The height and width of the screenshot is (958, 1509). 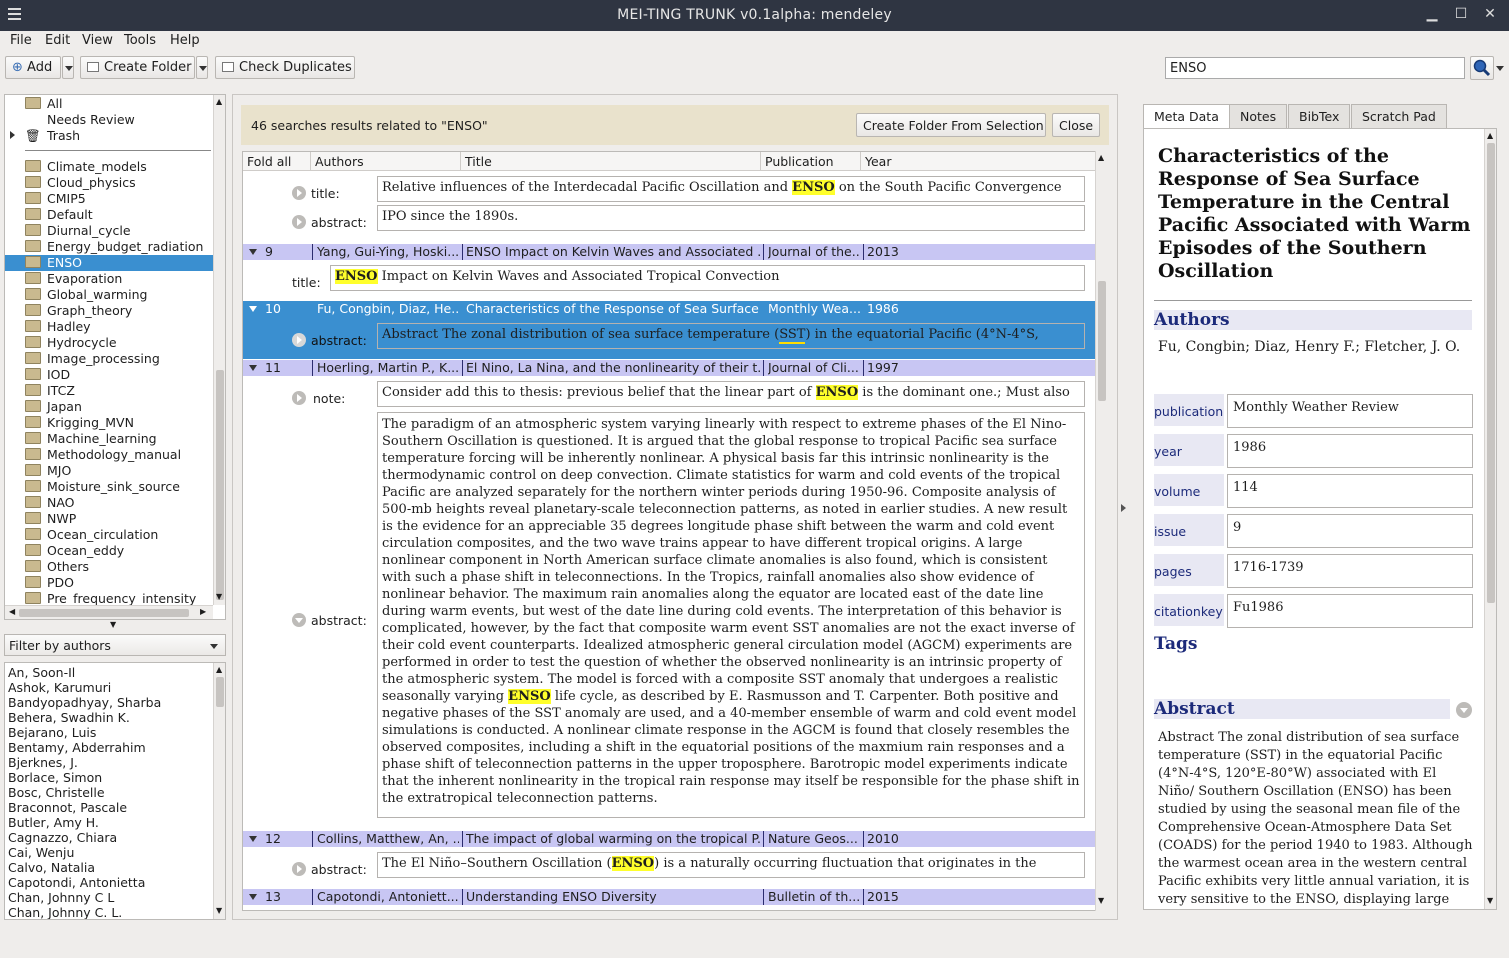 What do you see at coordinates (102, 487) in the screenshot?
I see `folder-moisture-sink-source: Moisture_sink_source` at bounding box center [102, 487].